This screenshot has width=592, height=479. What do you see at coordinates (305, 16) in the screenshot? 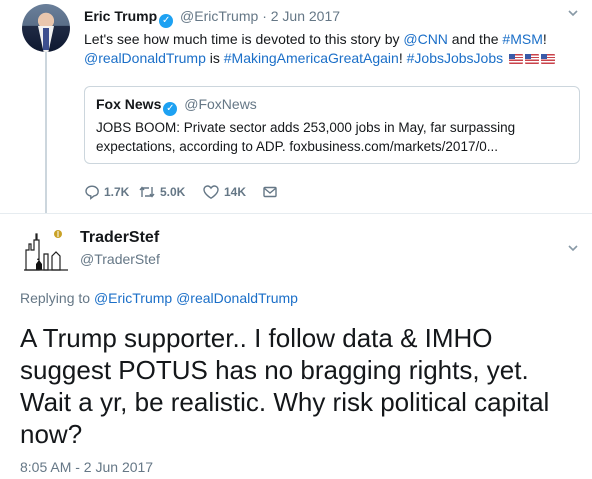
I see `tweet-date: 2 Jun 2017` at bounding box center [305, 16].